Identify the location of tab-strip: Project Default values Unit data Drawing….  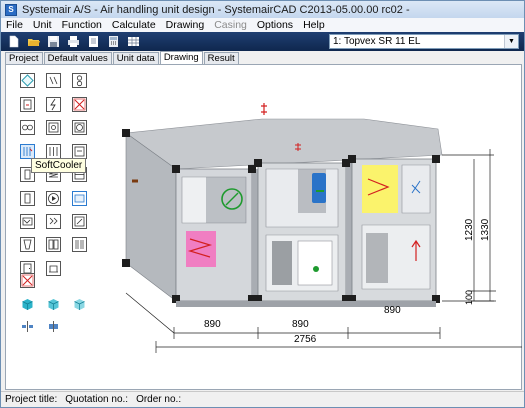
(122, 57).